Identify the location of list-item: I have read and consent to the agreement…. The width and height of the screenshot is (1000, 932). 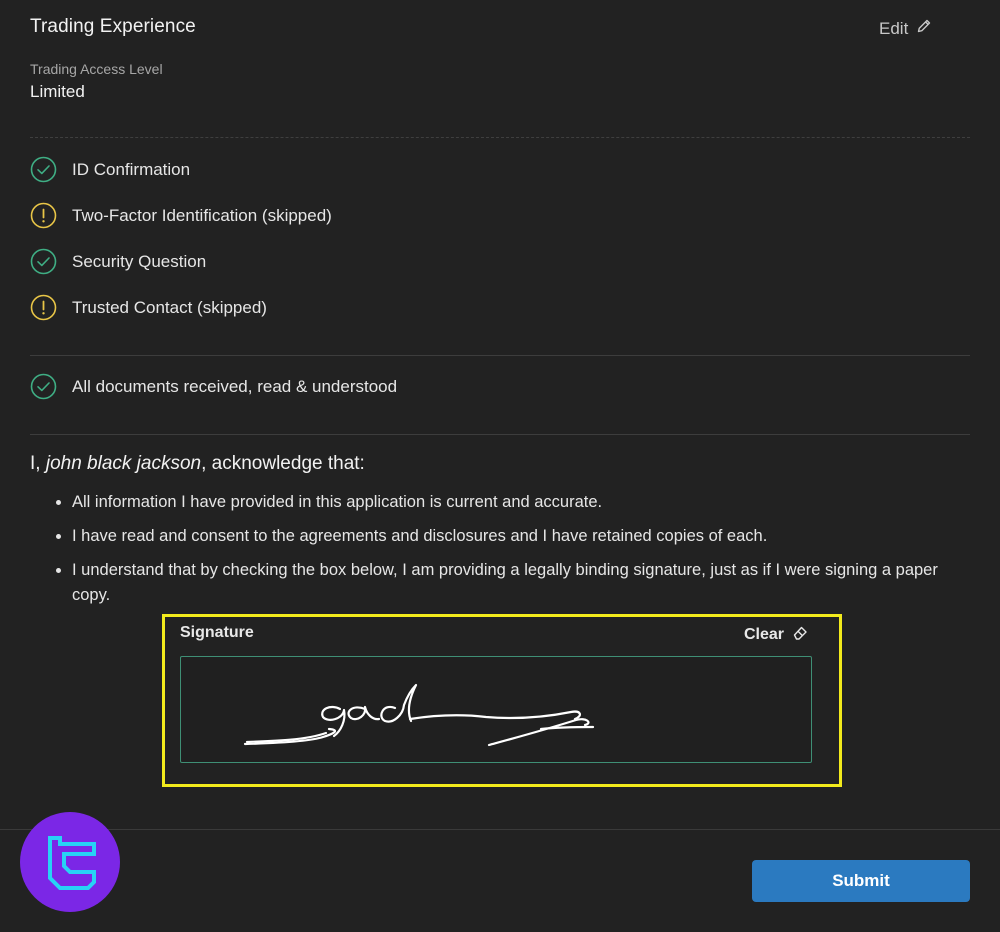
(522, 536).